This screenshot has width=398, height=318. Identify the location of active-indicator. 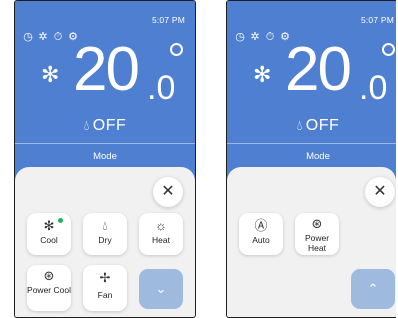
(60, 220).